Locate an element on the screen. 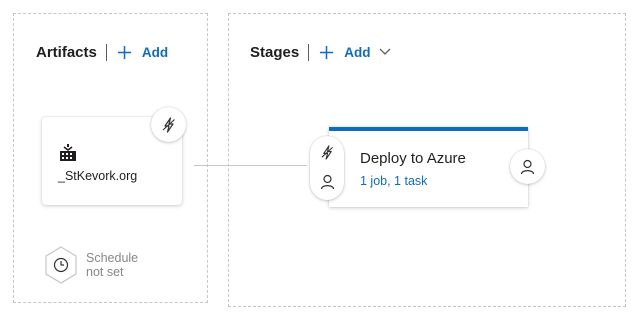  add-stage-button: Add is located at coordinates (355, 52).